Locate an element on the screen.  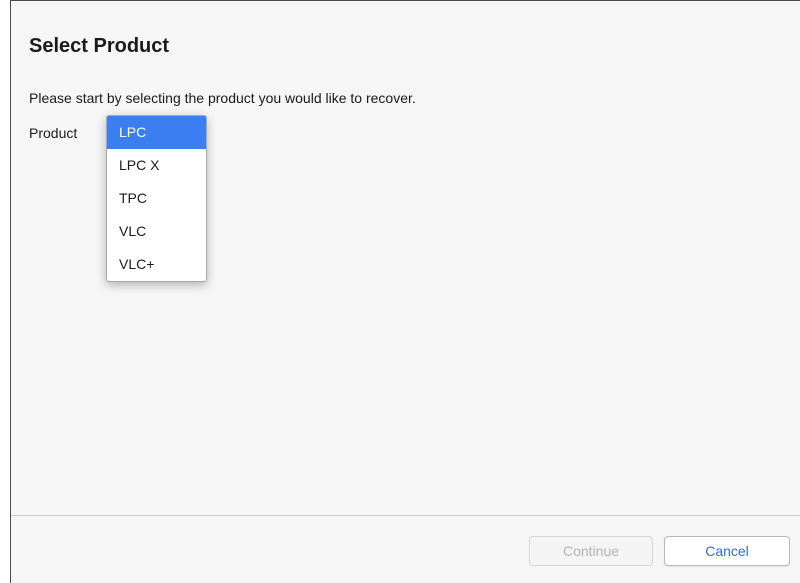
continue-button: Continue is located at coordinates (591, 551).